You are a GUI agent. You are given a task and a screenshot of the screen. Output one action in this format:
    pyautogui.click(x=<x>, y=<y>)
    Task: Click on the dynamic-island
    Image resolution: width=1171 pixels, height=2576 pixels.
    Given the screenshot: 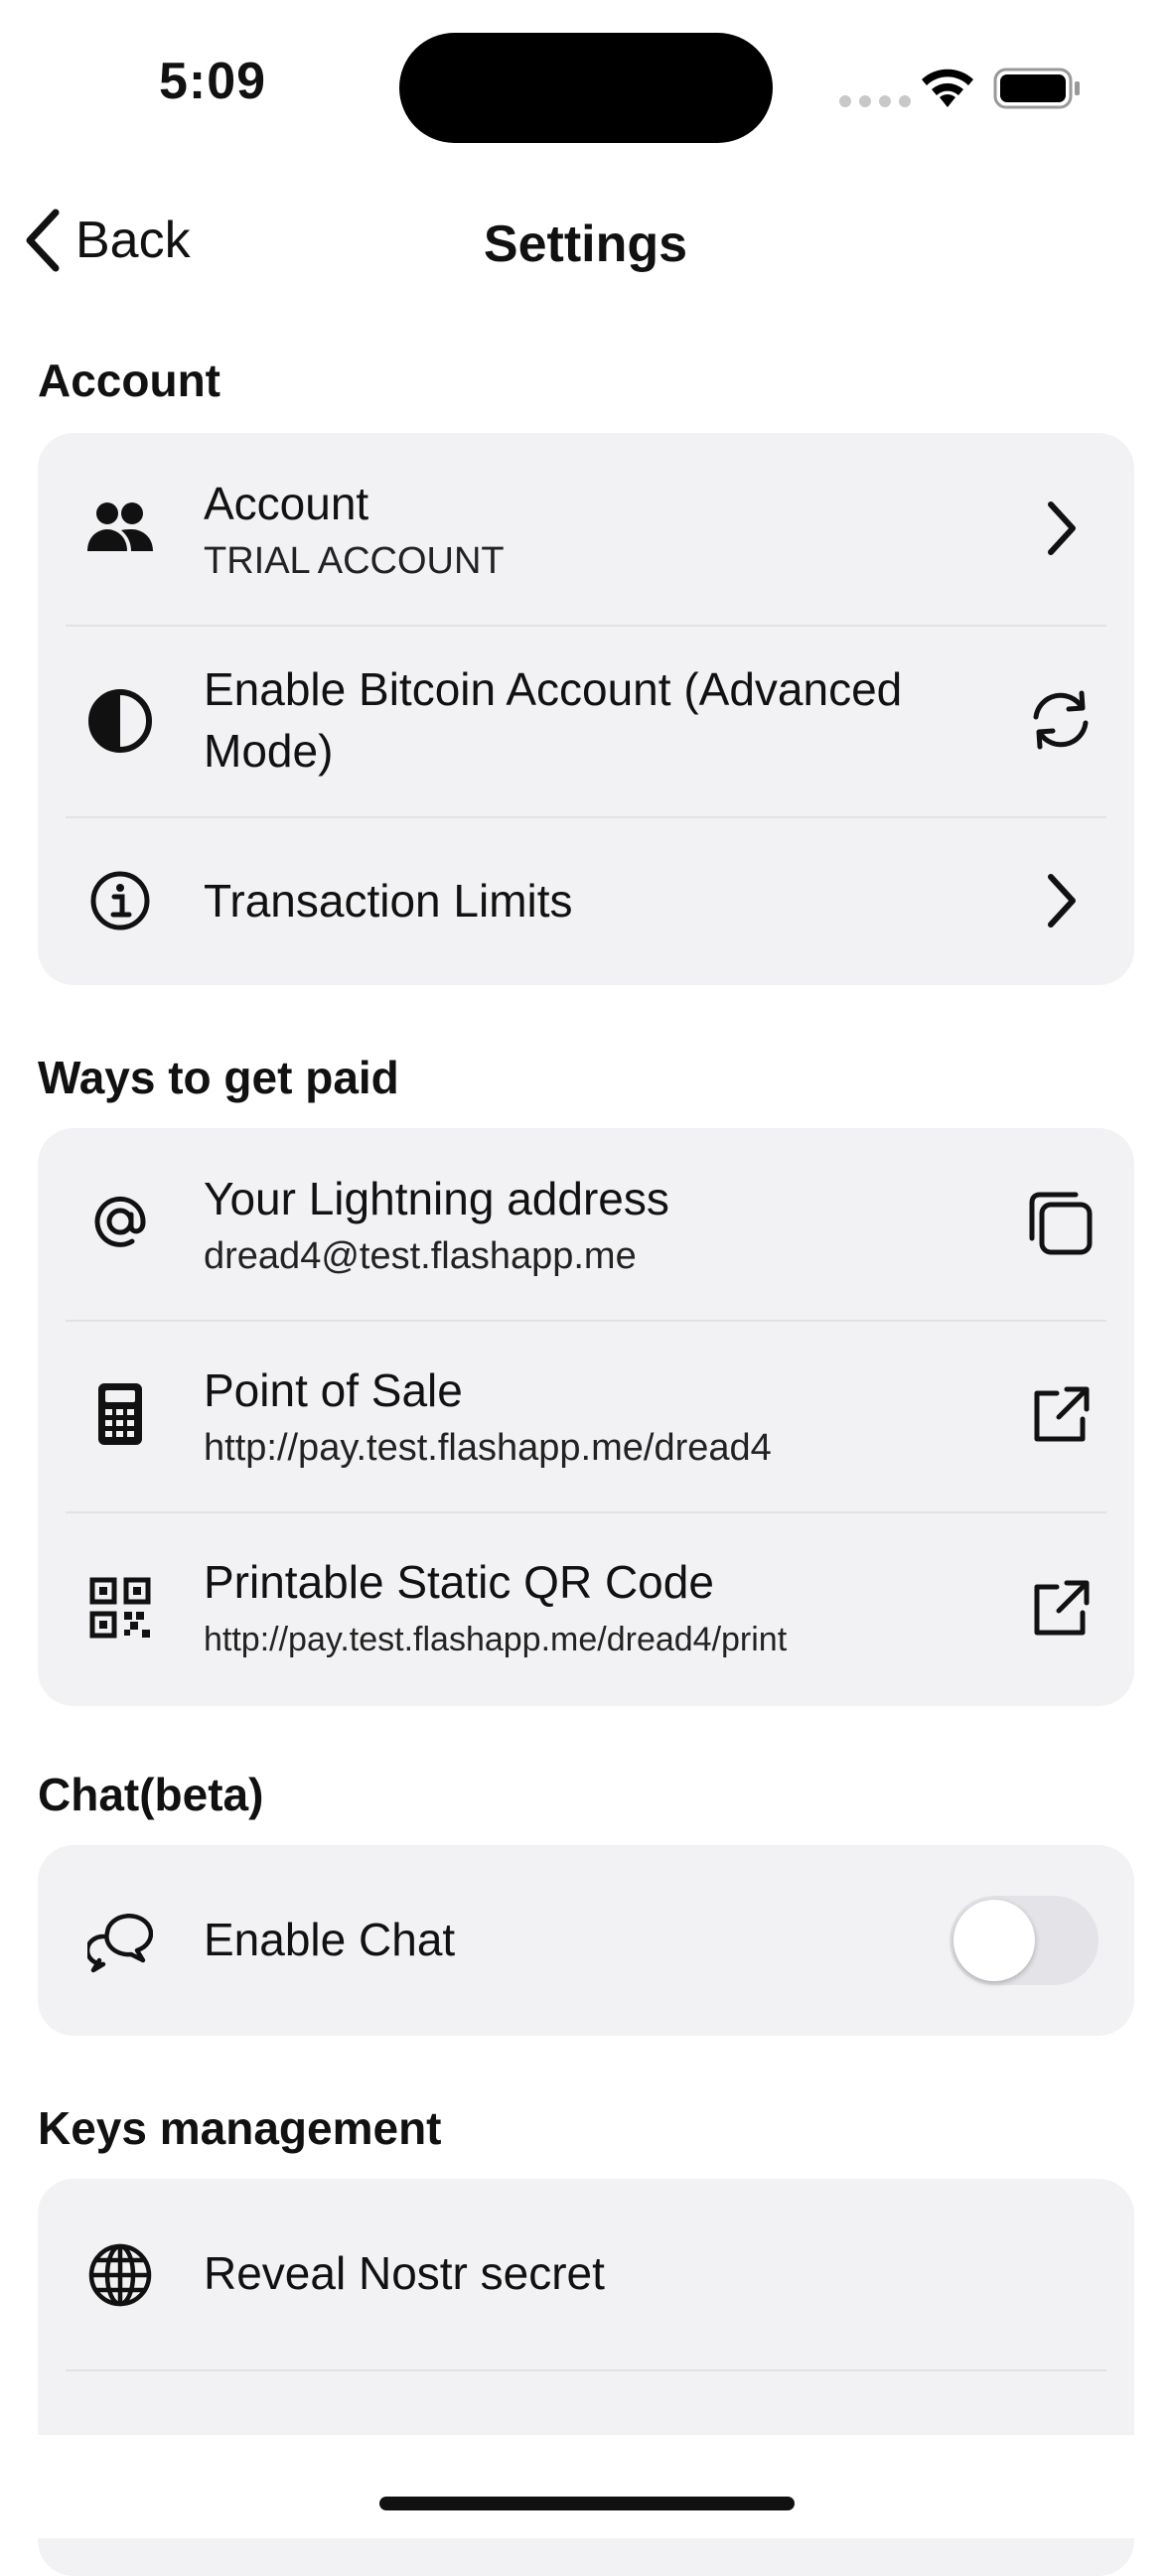 What is the action you would take?
    pyautogui.click(x=586, y=88)
    